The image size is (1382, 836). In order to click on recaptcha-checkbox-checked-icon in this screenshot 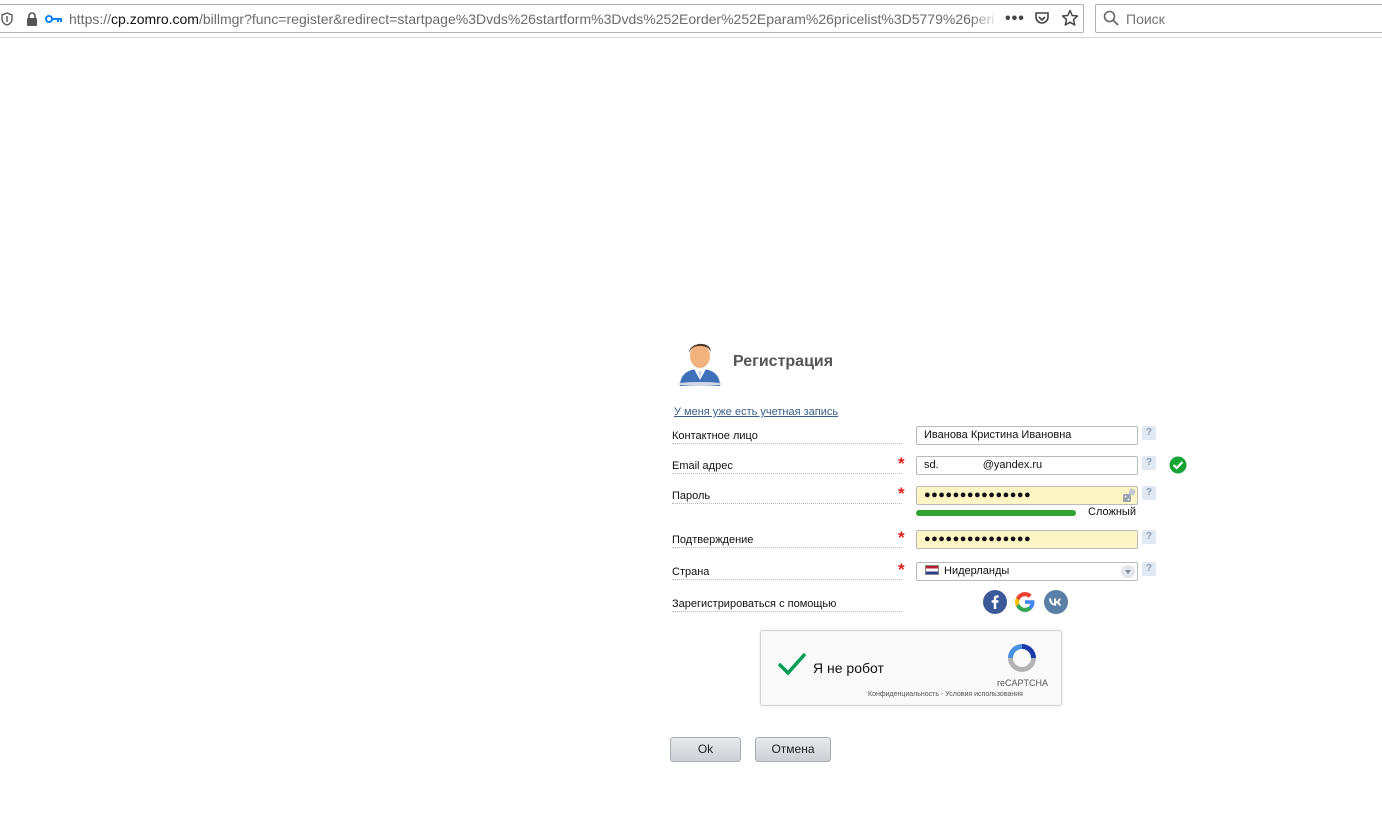, I will do `click(792, 665)`.